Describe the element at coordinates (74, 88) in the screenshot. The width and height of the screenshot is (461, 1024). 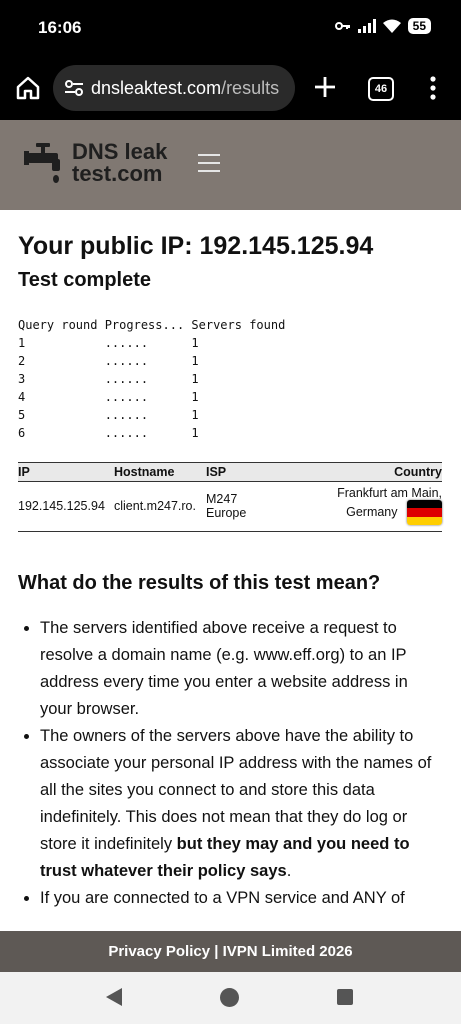
I see `site-settings-icon` at that location.